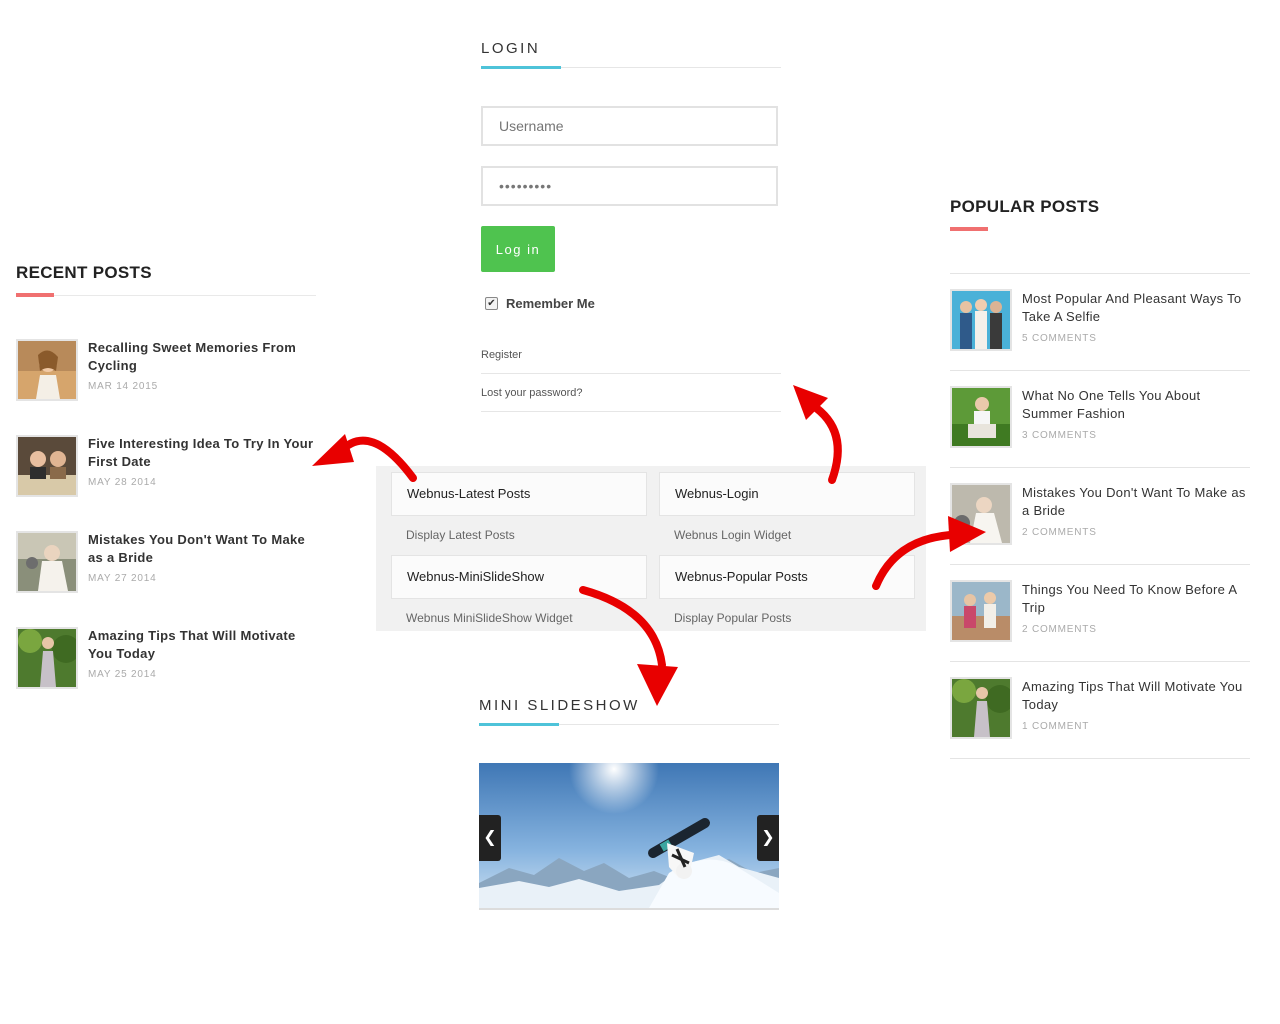  Describe the element at coordinates (122, 674) in the screenshot. I see `post-date: MAY 25 2014` at that location.